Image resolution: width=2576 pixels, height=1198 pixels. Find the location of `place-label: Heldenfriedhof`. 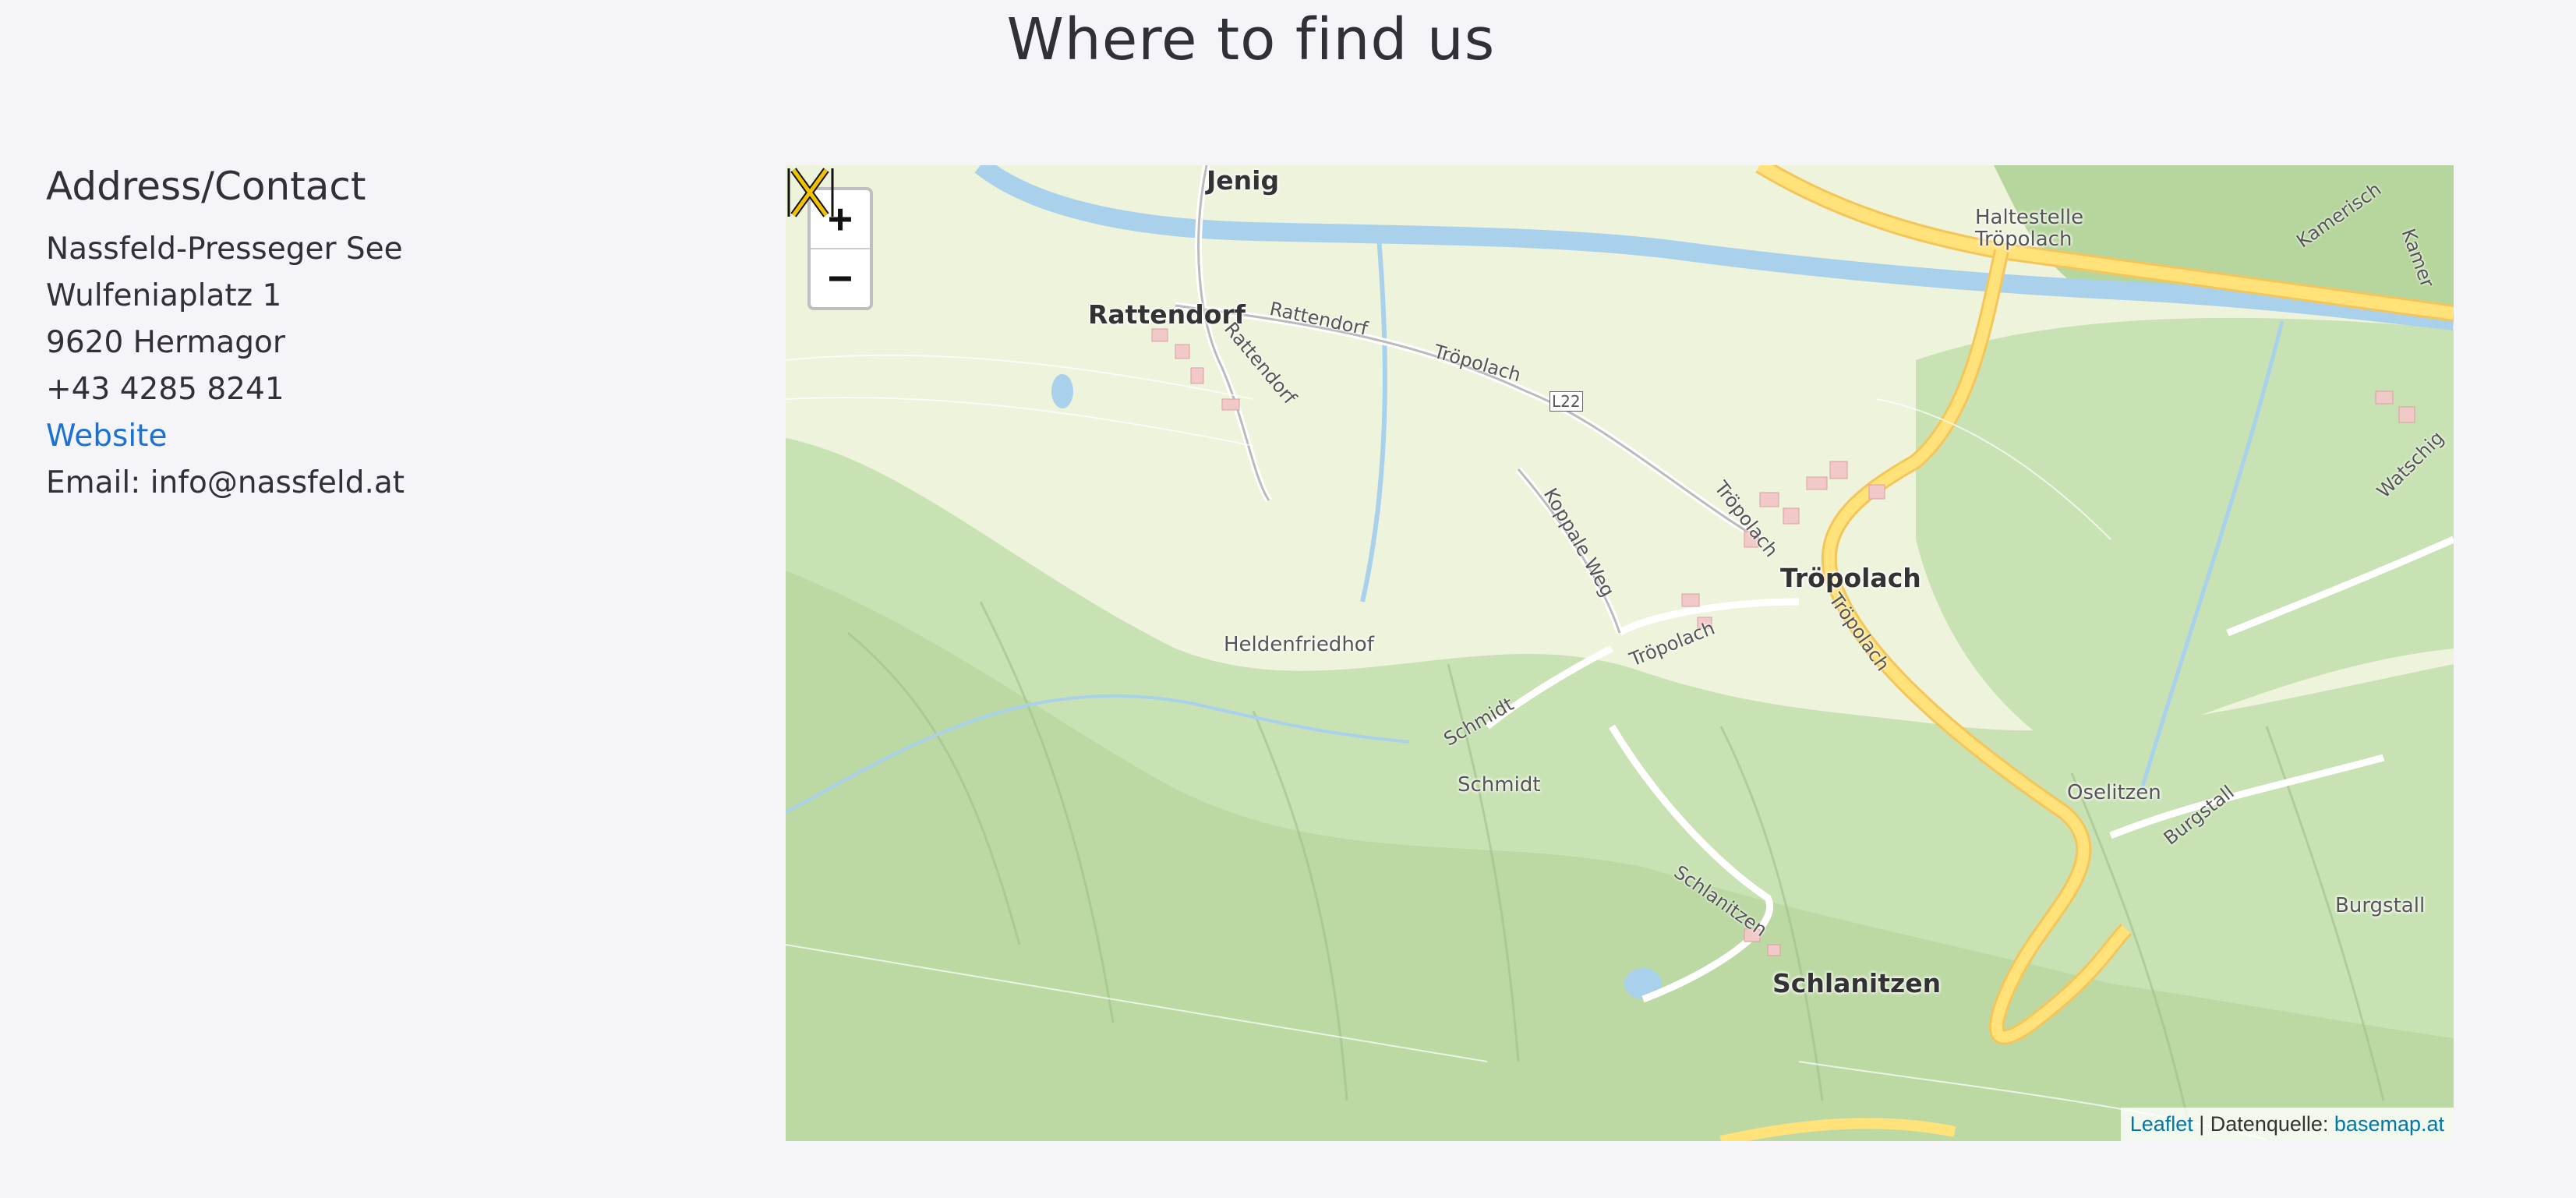

place-label: Heldenfriedhof is located at coordinates (1299, 644).